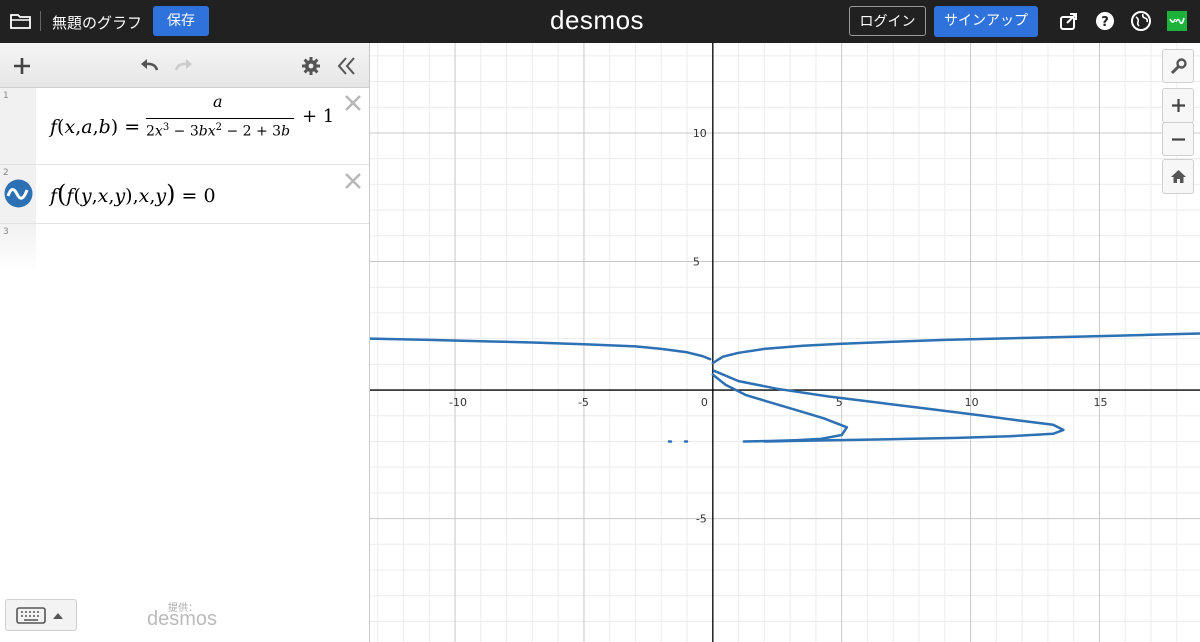  What do you see at coordinates (184, 248) in the screenshot?
I see `expression-row-3-empty: 3` at bounding box center [184, 248].